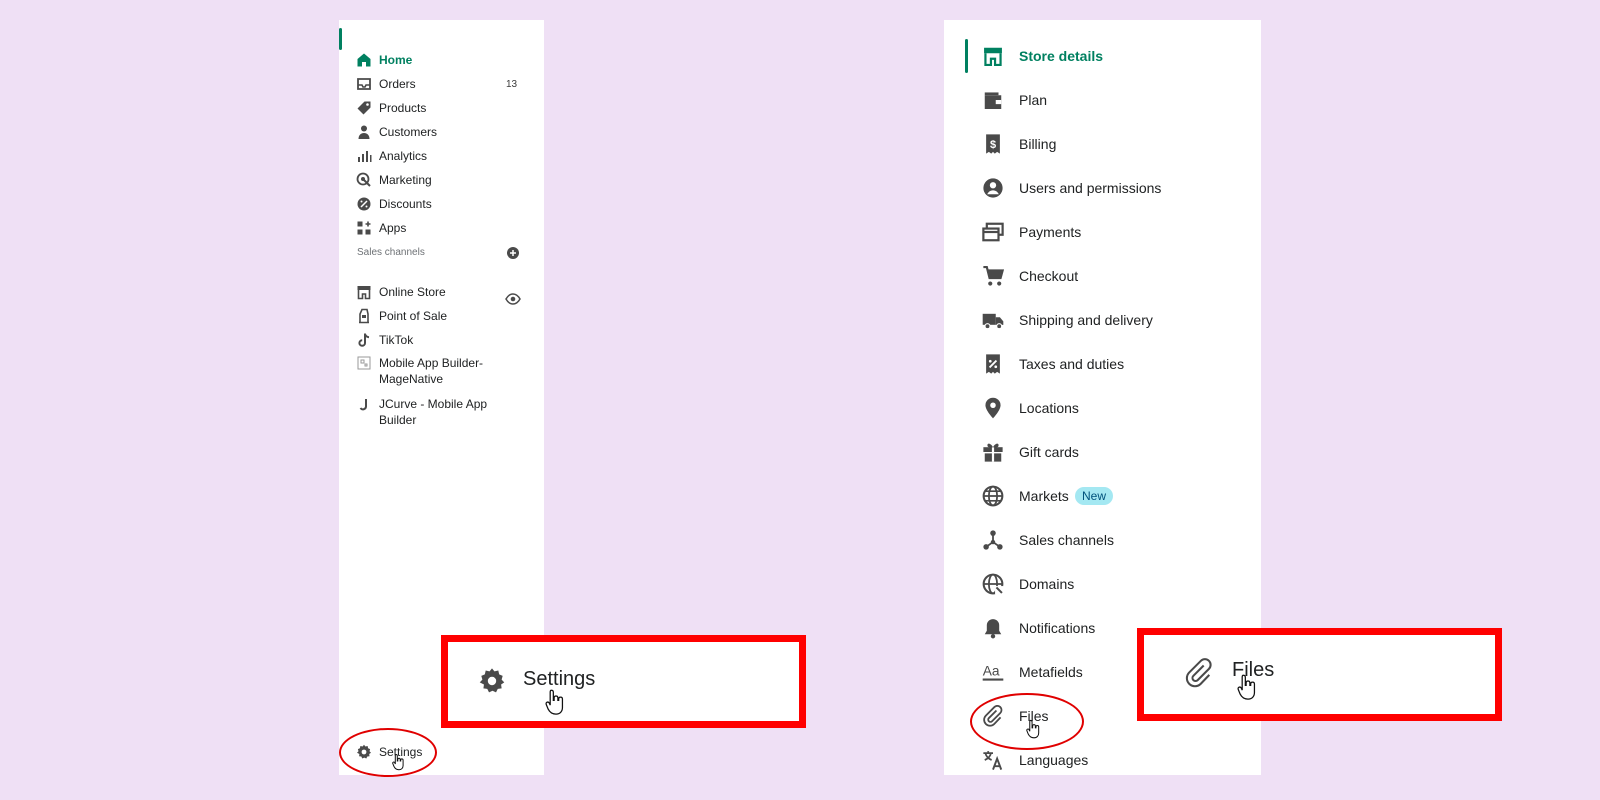  I want to click on sidebar-item-label: Discounts, so click(405, 204).